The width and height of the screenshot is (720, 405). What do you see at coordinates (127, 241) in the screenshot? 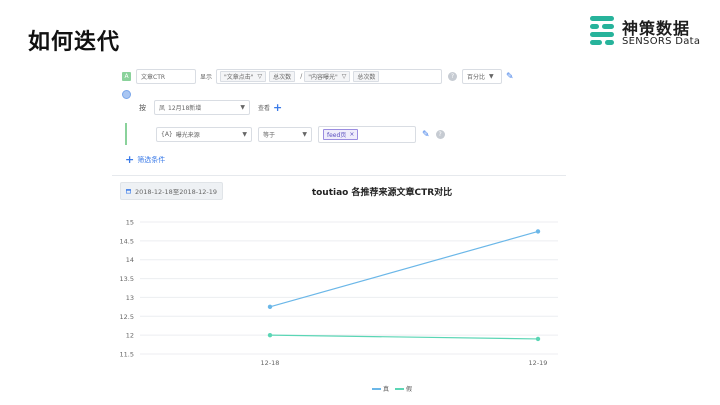
I see `y-tick-label: 14.5` at bounding box center [127, 241].